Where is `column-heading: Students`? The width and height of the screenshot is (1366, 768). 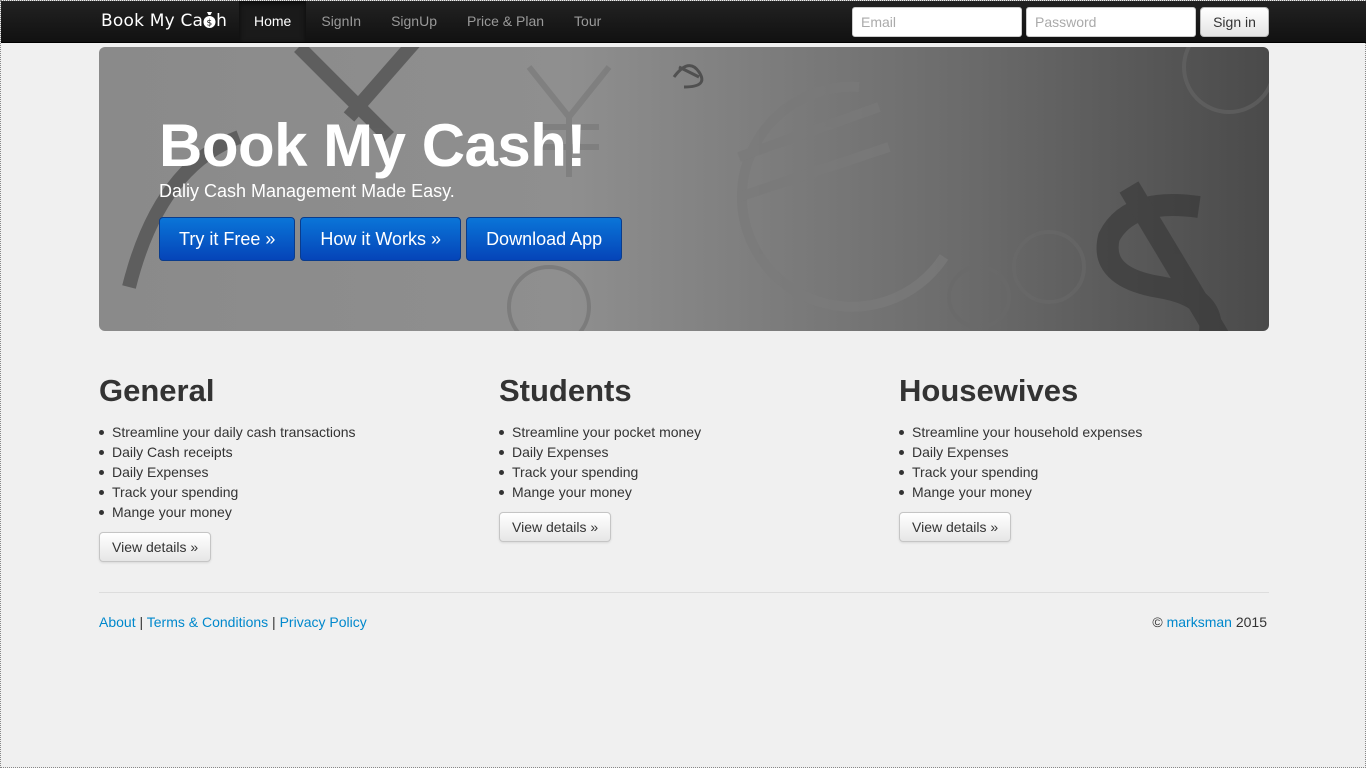 column-heading: Students is located at coordinates (565, 390).